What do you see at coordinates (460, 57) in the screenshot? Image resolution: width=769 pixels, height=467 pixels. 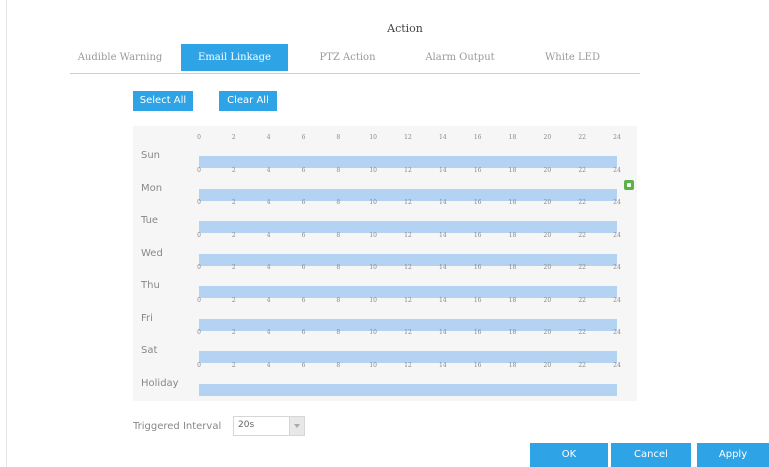 I see `tab-alarm-output: Alarm Output` at bounding box center [460, 57].